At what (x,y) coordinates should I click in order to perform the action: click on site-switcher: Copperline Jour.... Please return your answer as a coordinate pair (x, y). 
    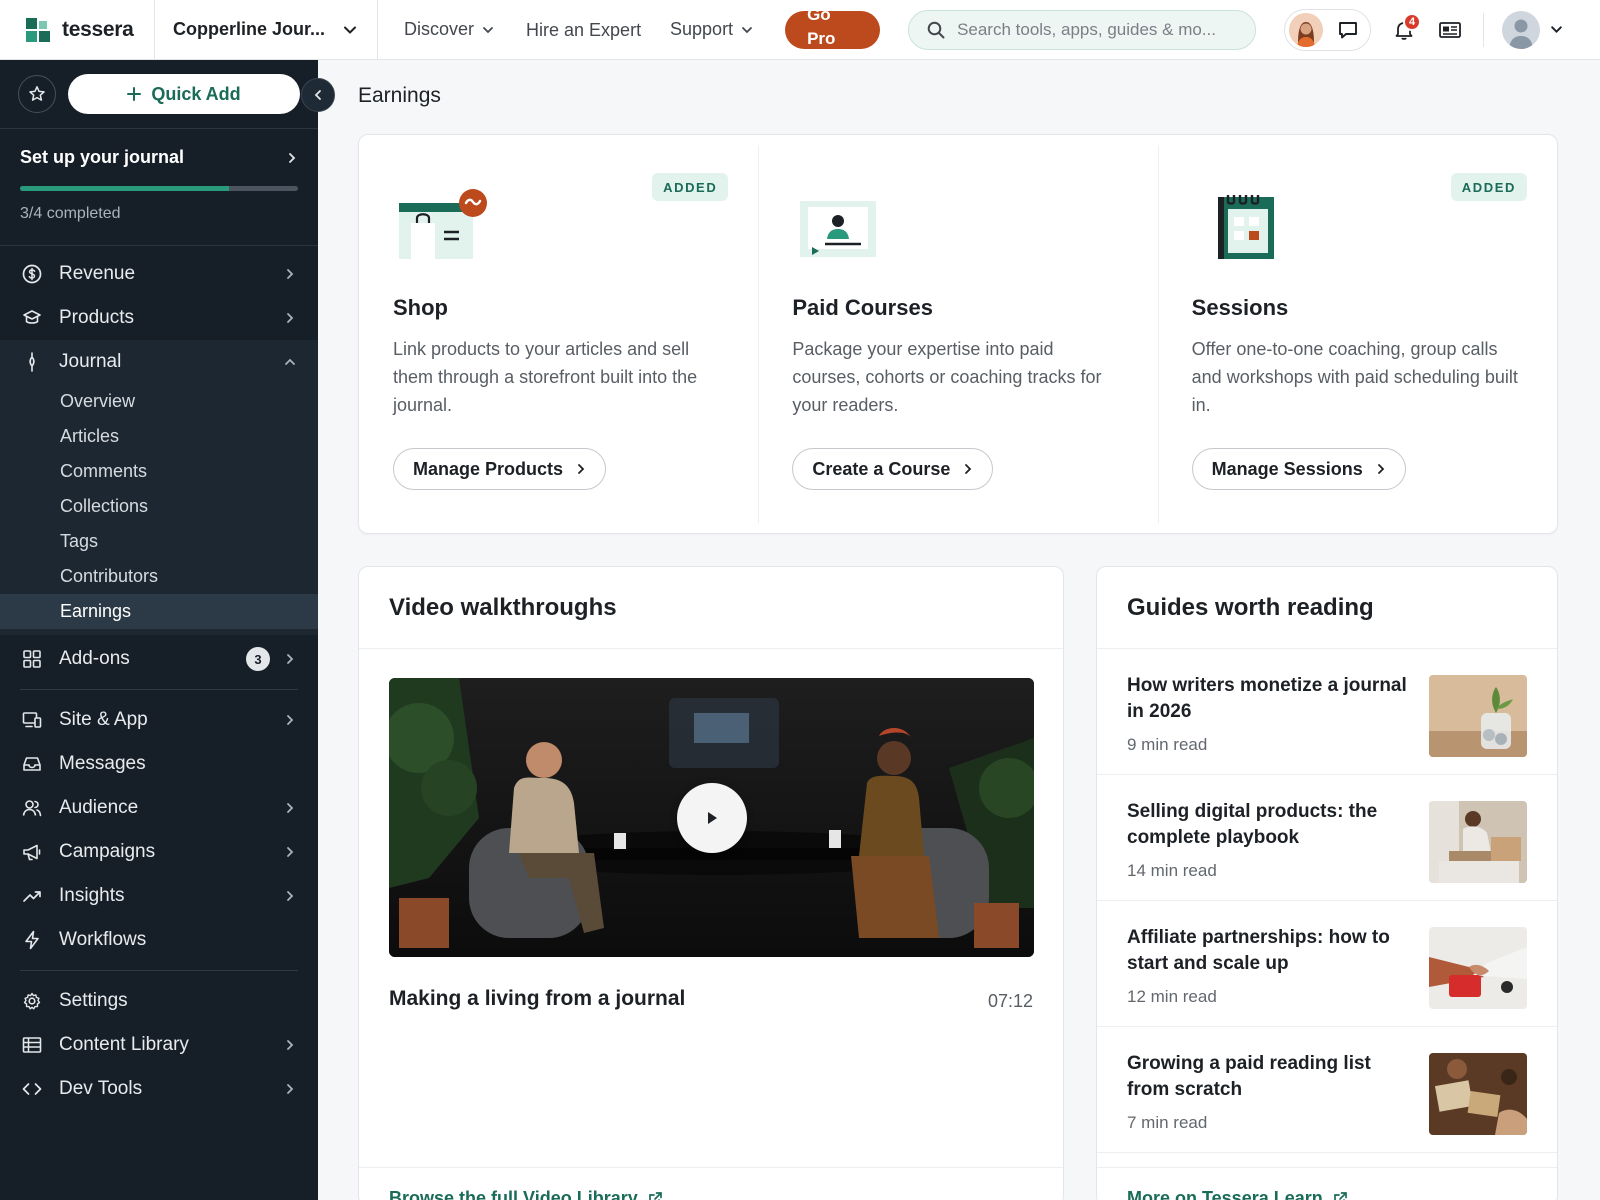
    Looking at the image, I should click on (266, 30).